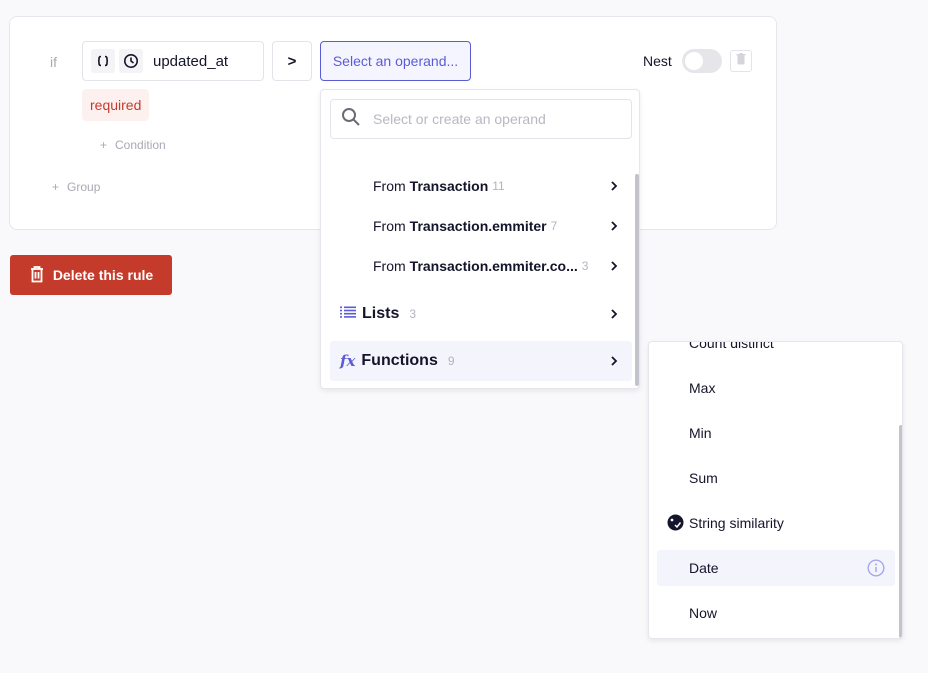 This screenshot has width=928, height=673. Describe the element at coordinates (554, 226) in the screenshot. I see `field-source-count: 7` at that location.